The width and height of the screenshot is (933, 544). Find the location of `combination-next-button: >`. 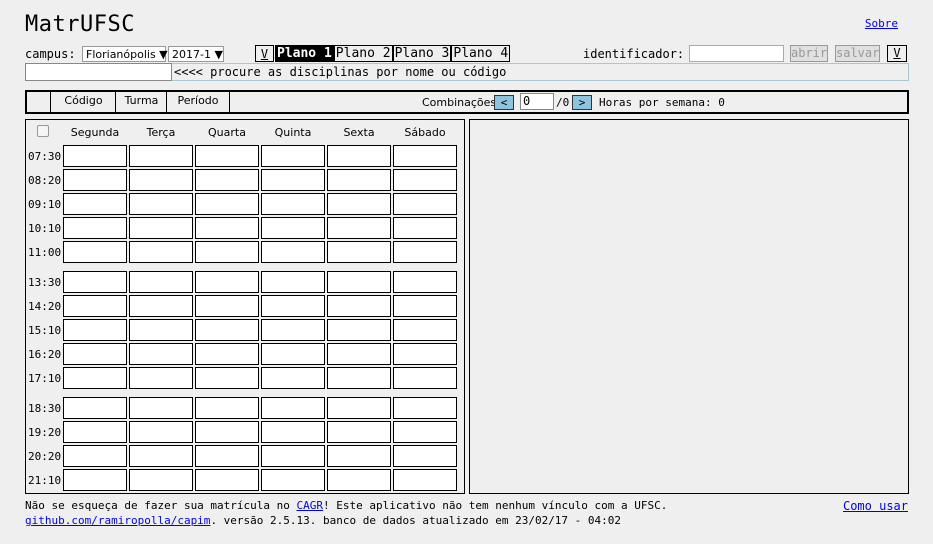

combination-next-button: > is located at coordinates (582, 102).